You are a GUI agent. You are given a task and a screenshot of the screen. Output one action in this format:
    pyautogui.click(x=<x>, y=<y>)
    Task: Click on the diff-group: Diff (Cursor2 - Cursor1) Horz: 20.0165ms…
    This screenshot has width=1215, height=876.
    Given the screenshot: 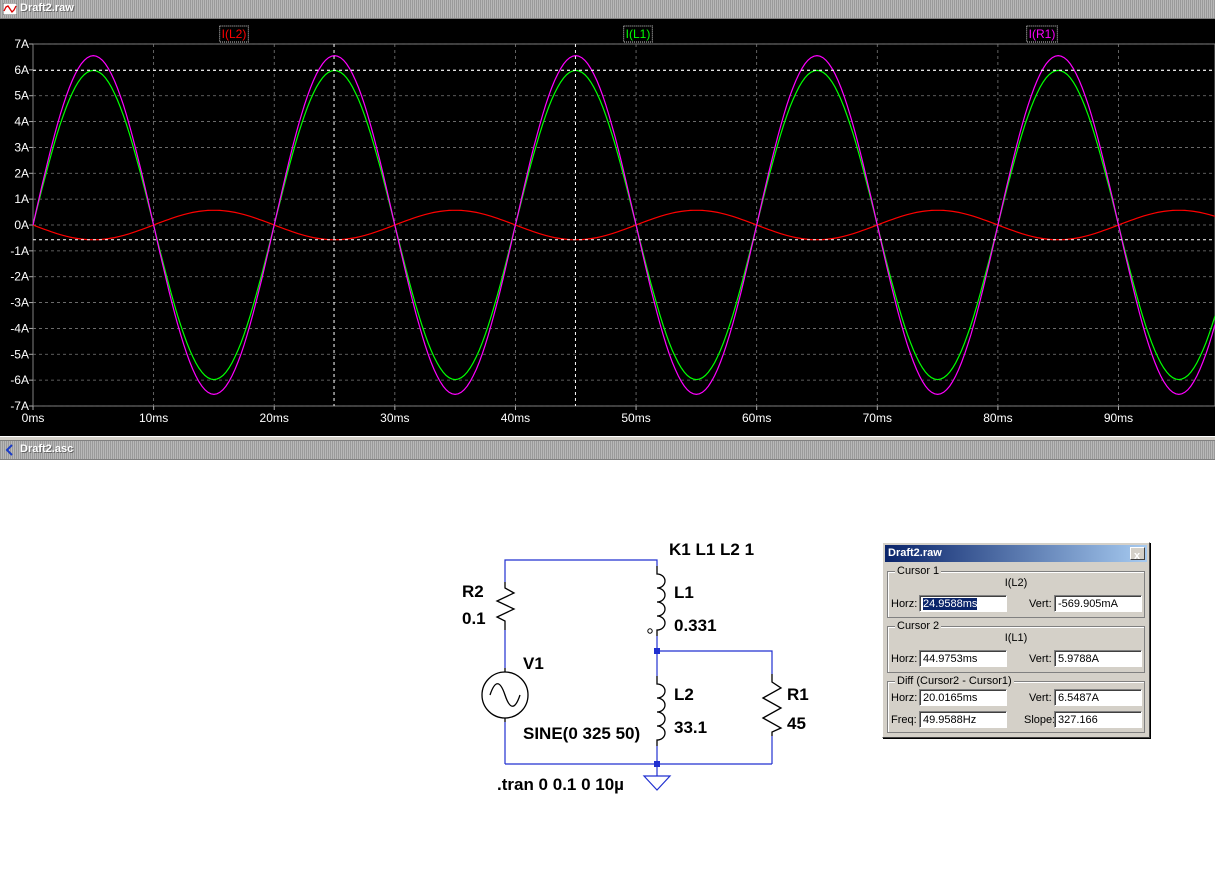 What is the action you would take?
    pyautogui.click(x=1016, y=704)
    